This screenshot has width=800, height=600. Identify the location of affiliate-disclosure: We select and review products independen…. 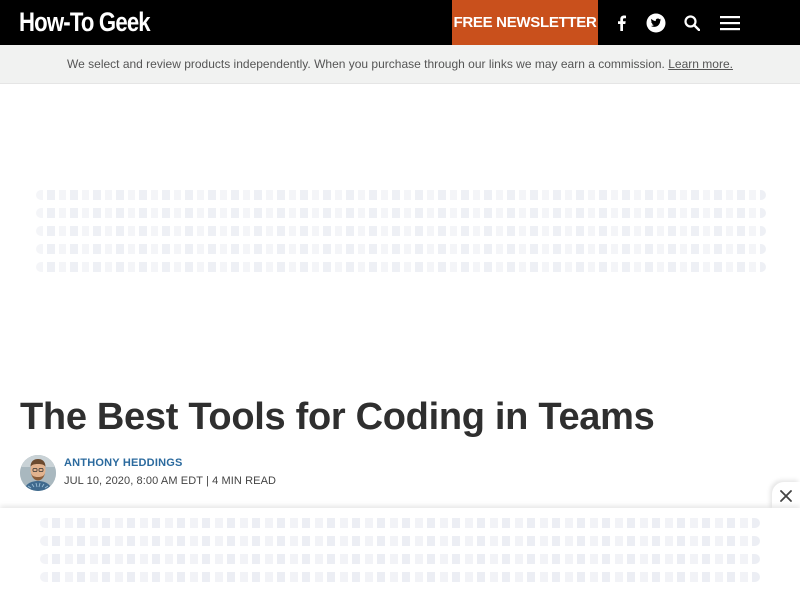
(400, 64).